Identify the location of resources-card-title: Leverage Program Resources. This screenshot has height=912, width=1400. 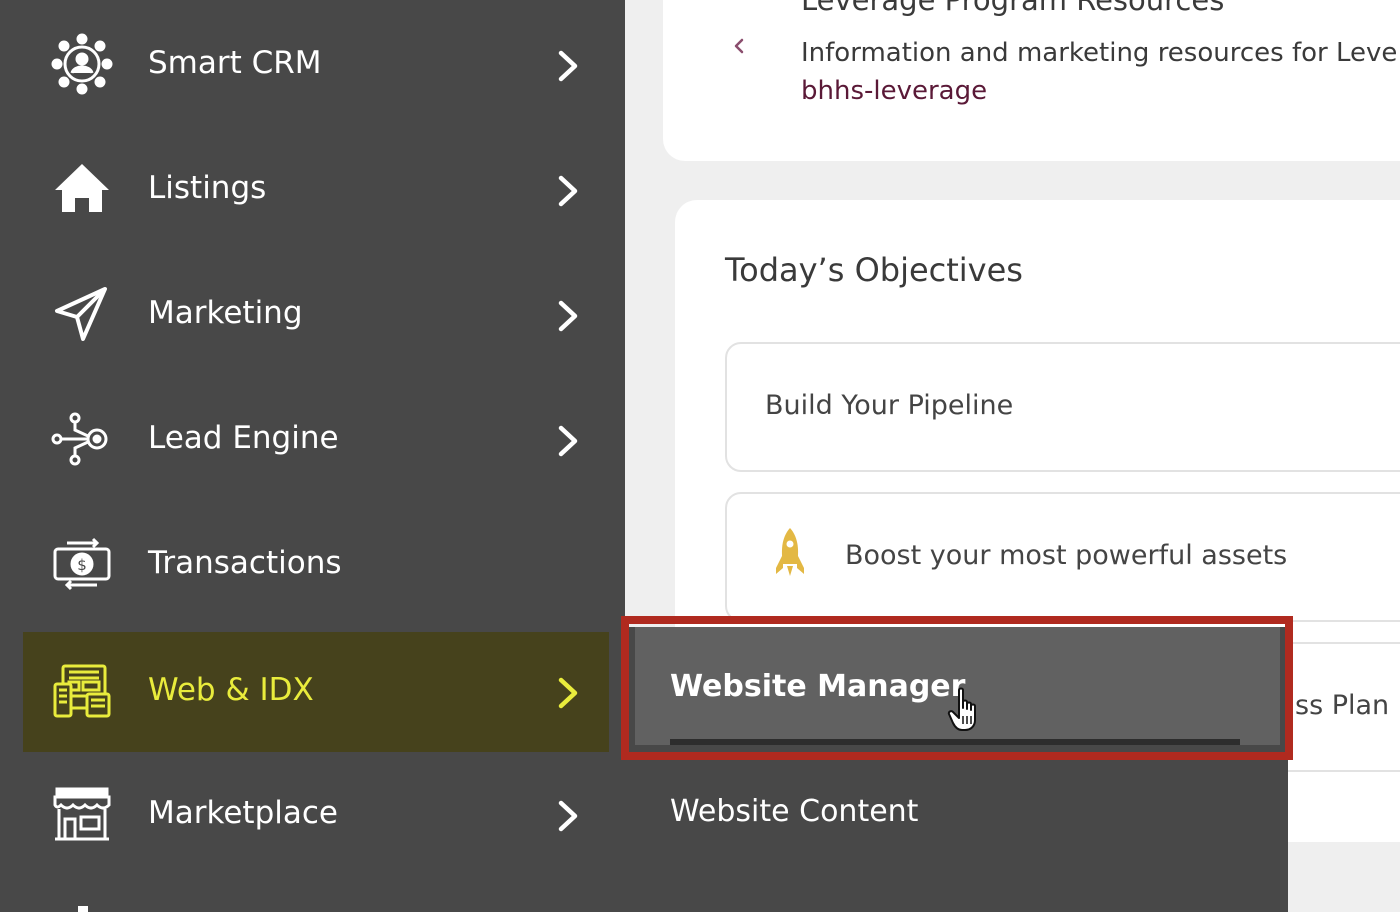
(1013, 8).